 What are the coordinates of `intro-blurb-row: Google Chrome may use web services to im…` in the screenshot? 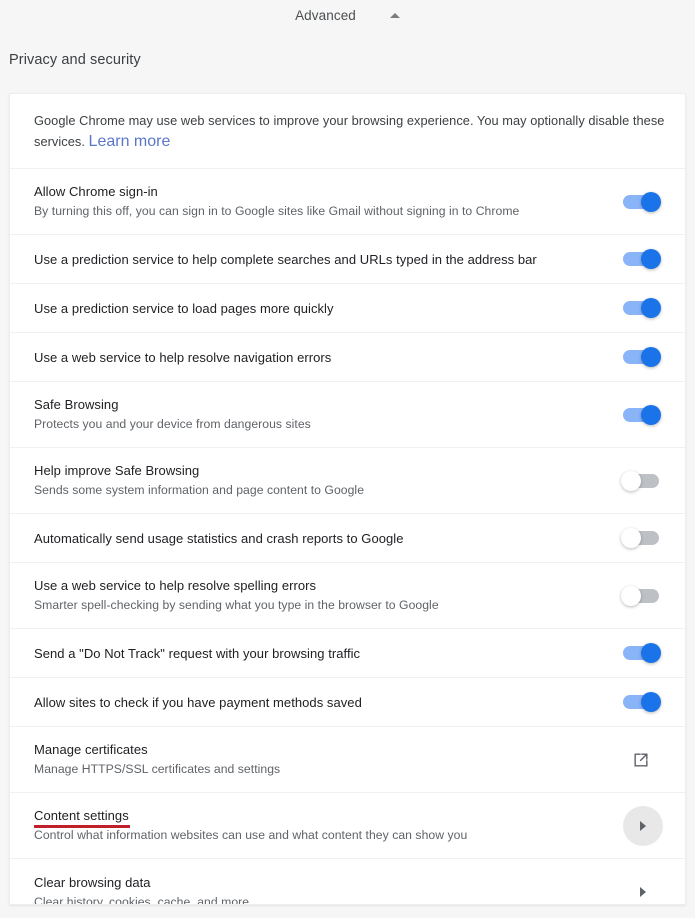 It's located at (347, 131).